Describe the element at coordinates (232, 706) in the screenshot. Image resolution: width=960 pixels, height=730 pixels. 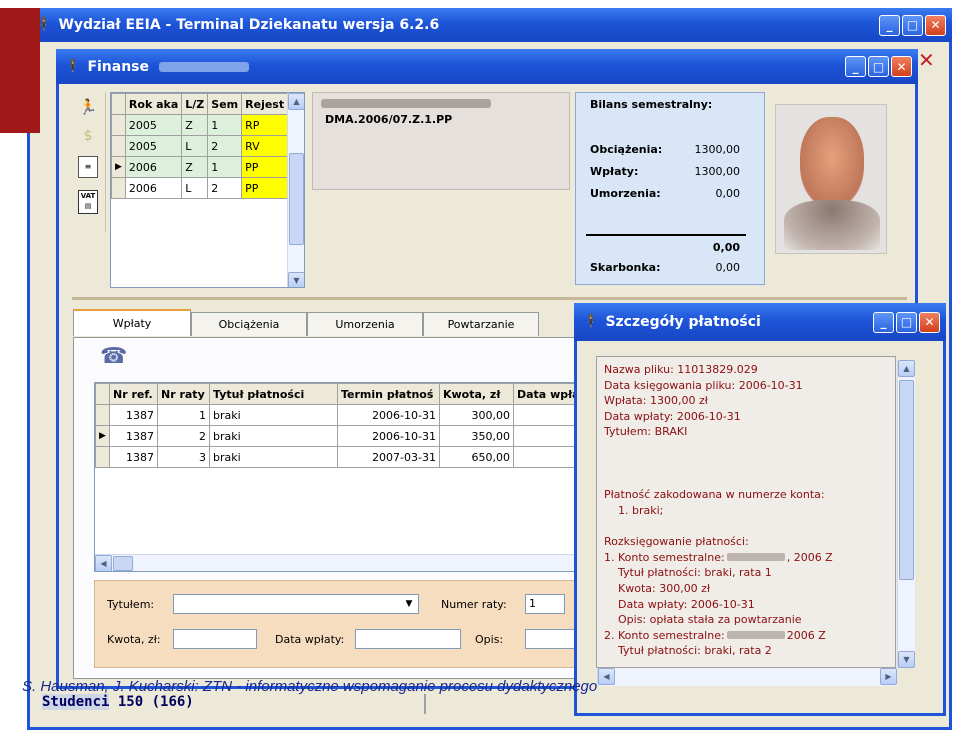
I see `status-bar: Studenci 150 (166)` at that location.